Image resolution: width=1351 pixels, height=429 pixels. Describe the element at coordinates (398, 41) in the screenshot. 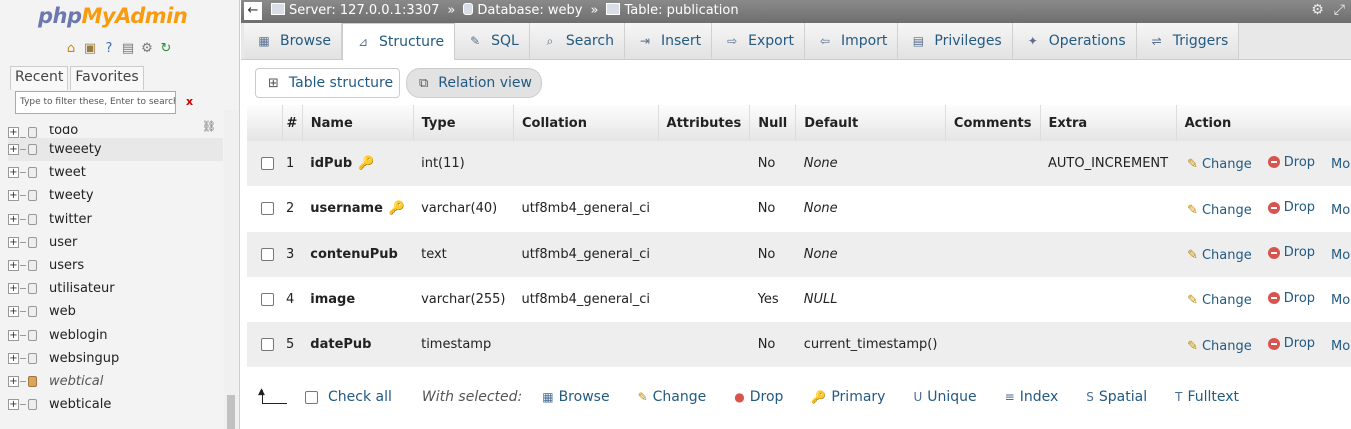

I see `tab-structure: ⊿ Structure` at that location.